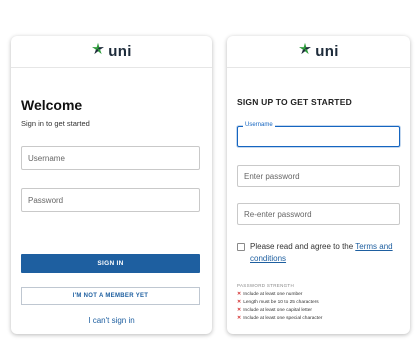 This screenshot has width=419, height=342. I want to click on signup-title: SIGN UP TO GET STARTED, so click(294, 102).